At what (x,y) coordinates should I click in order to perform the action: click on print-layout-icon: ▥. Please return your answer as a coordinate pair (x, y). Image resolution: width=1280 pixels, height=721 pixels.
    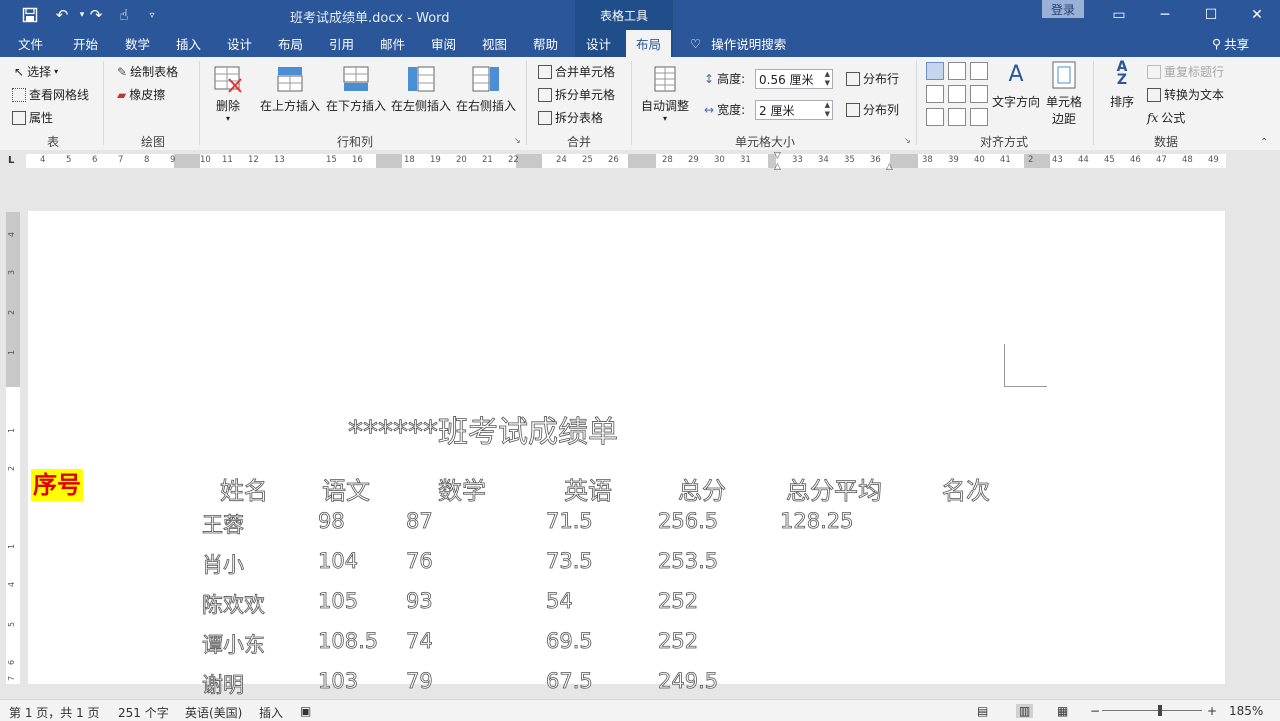
    Looking at the image, I should click on (1024, 711).